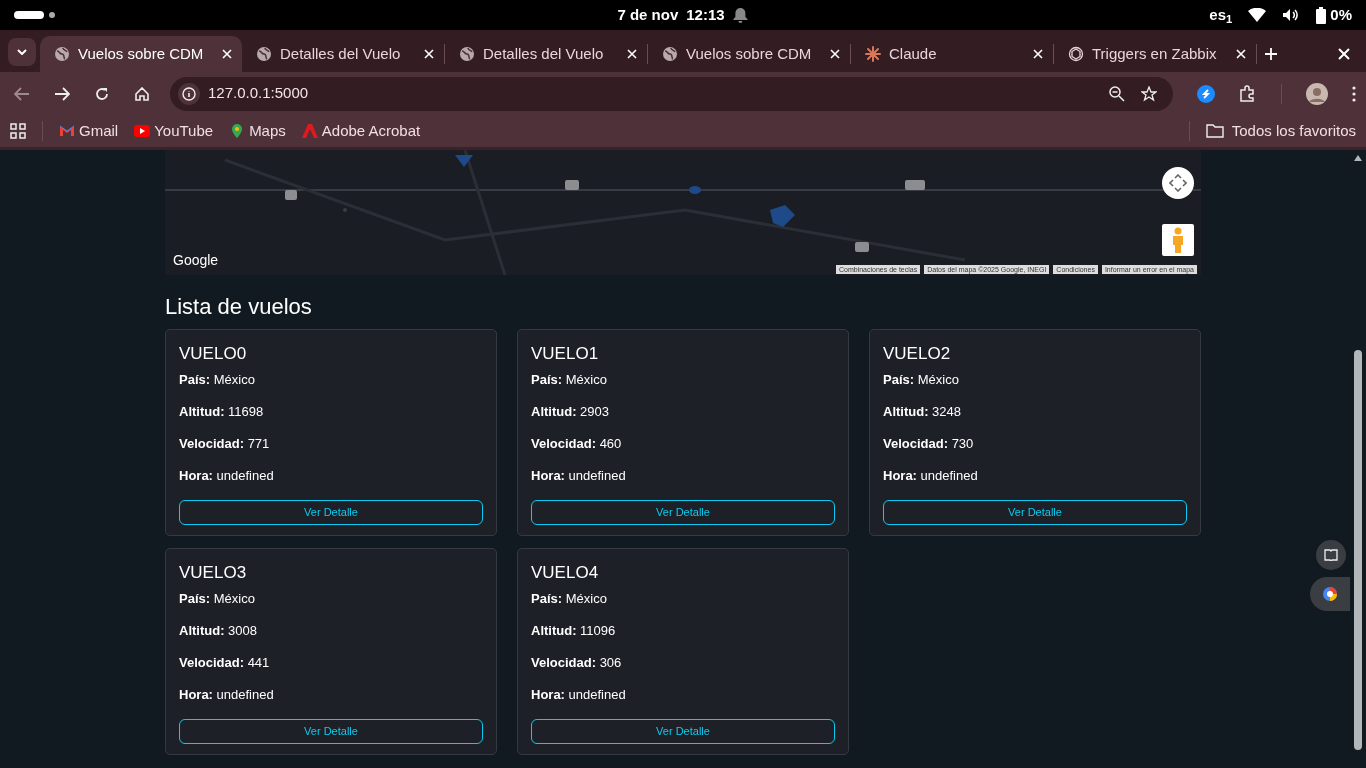 Image resolution: width=1366 pixels, height=768 pixels. I want to click on section-heading: Lista de vuelos, so click(239, 307).